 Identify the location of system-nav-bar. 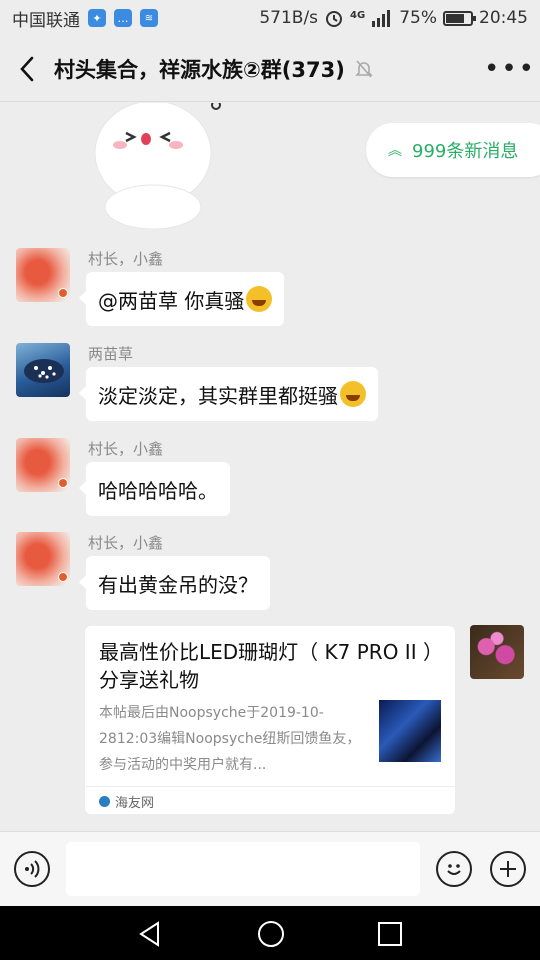
(270, 933).